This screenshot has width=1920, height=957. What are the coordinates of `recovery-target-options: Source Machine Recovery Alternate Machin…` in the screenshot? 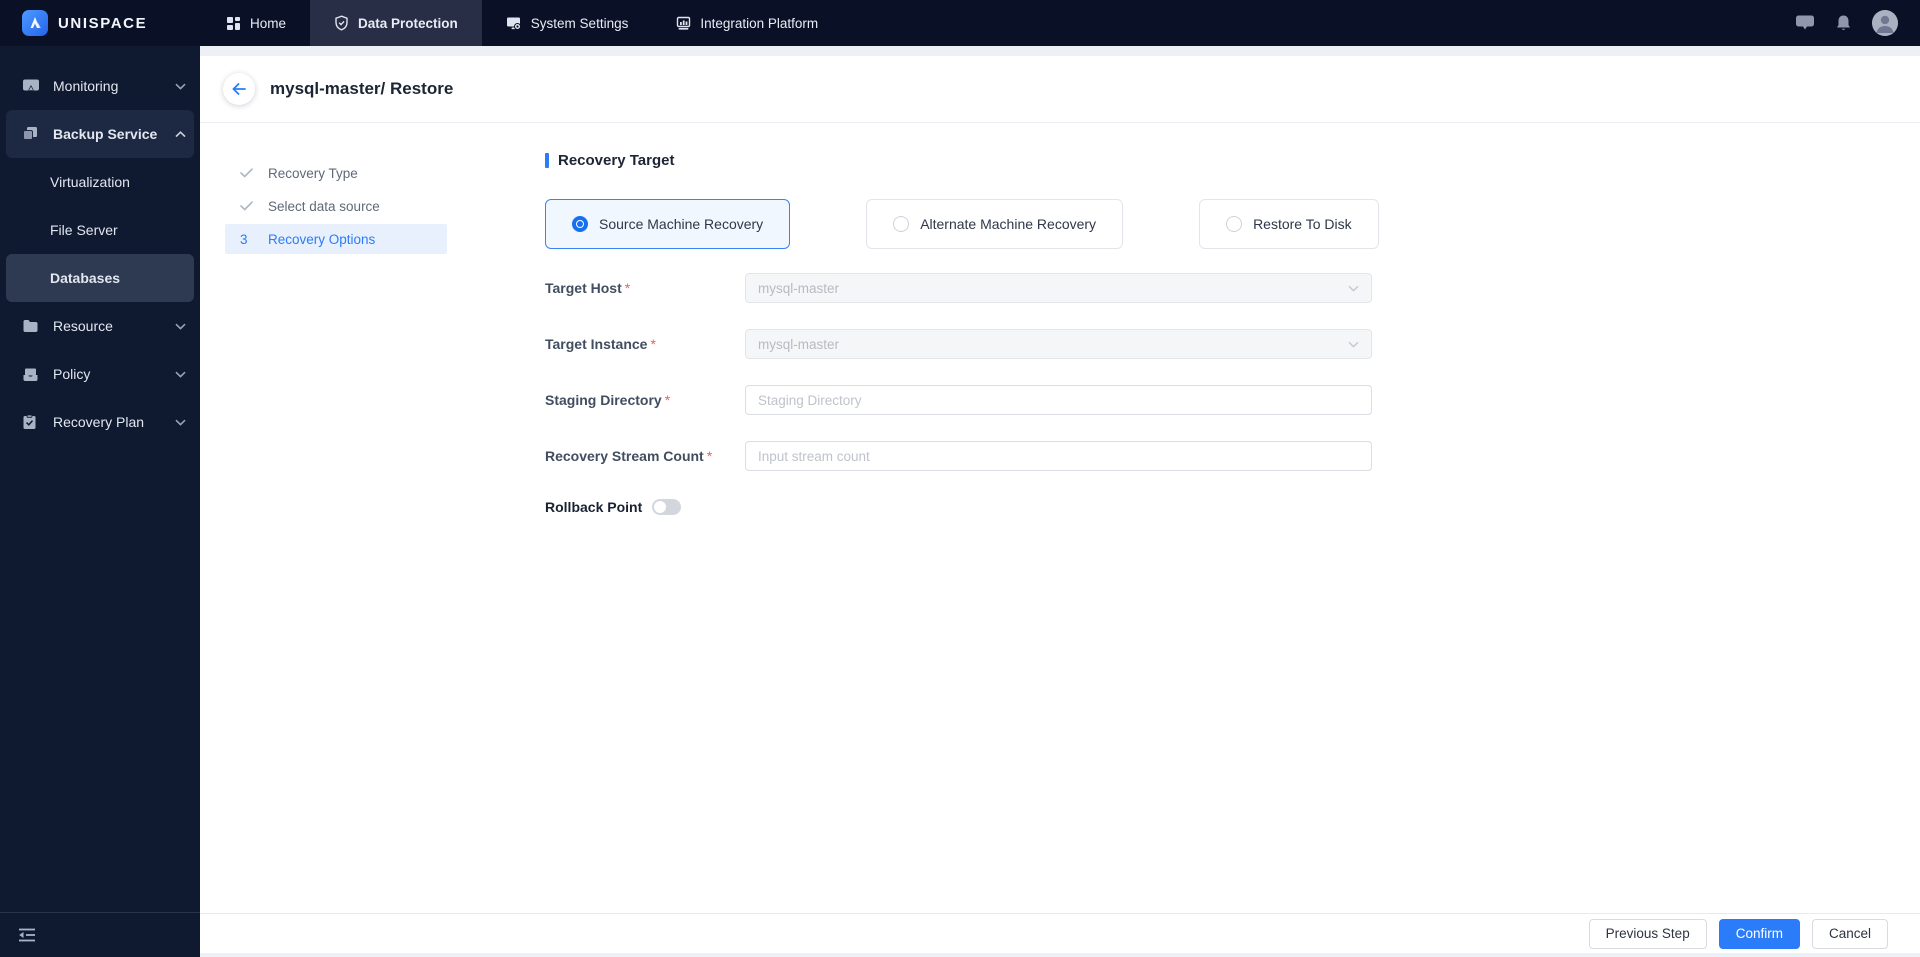 It's located at (1232, 224).